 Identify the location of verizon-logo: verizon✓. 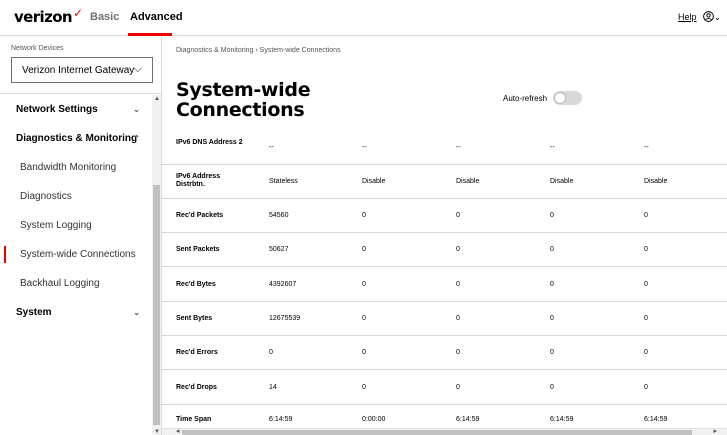
(48, 16).